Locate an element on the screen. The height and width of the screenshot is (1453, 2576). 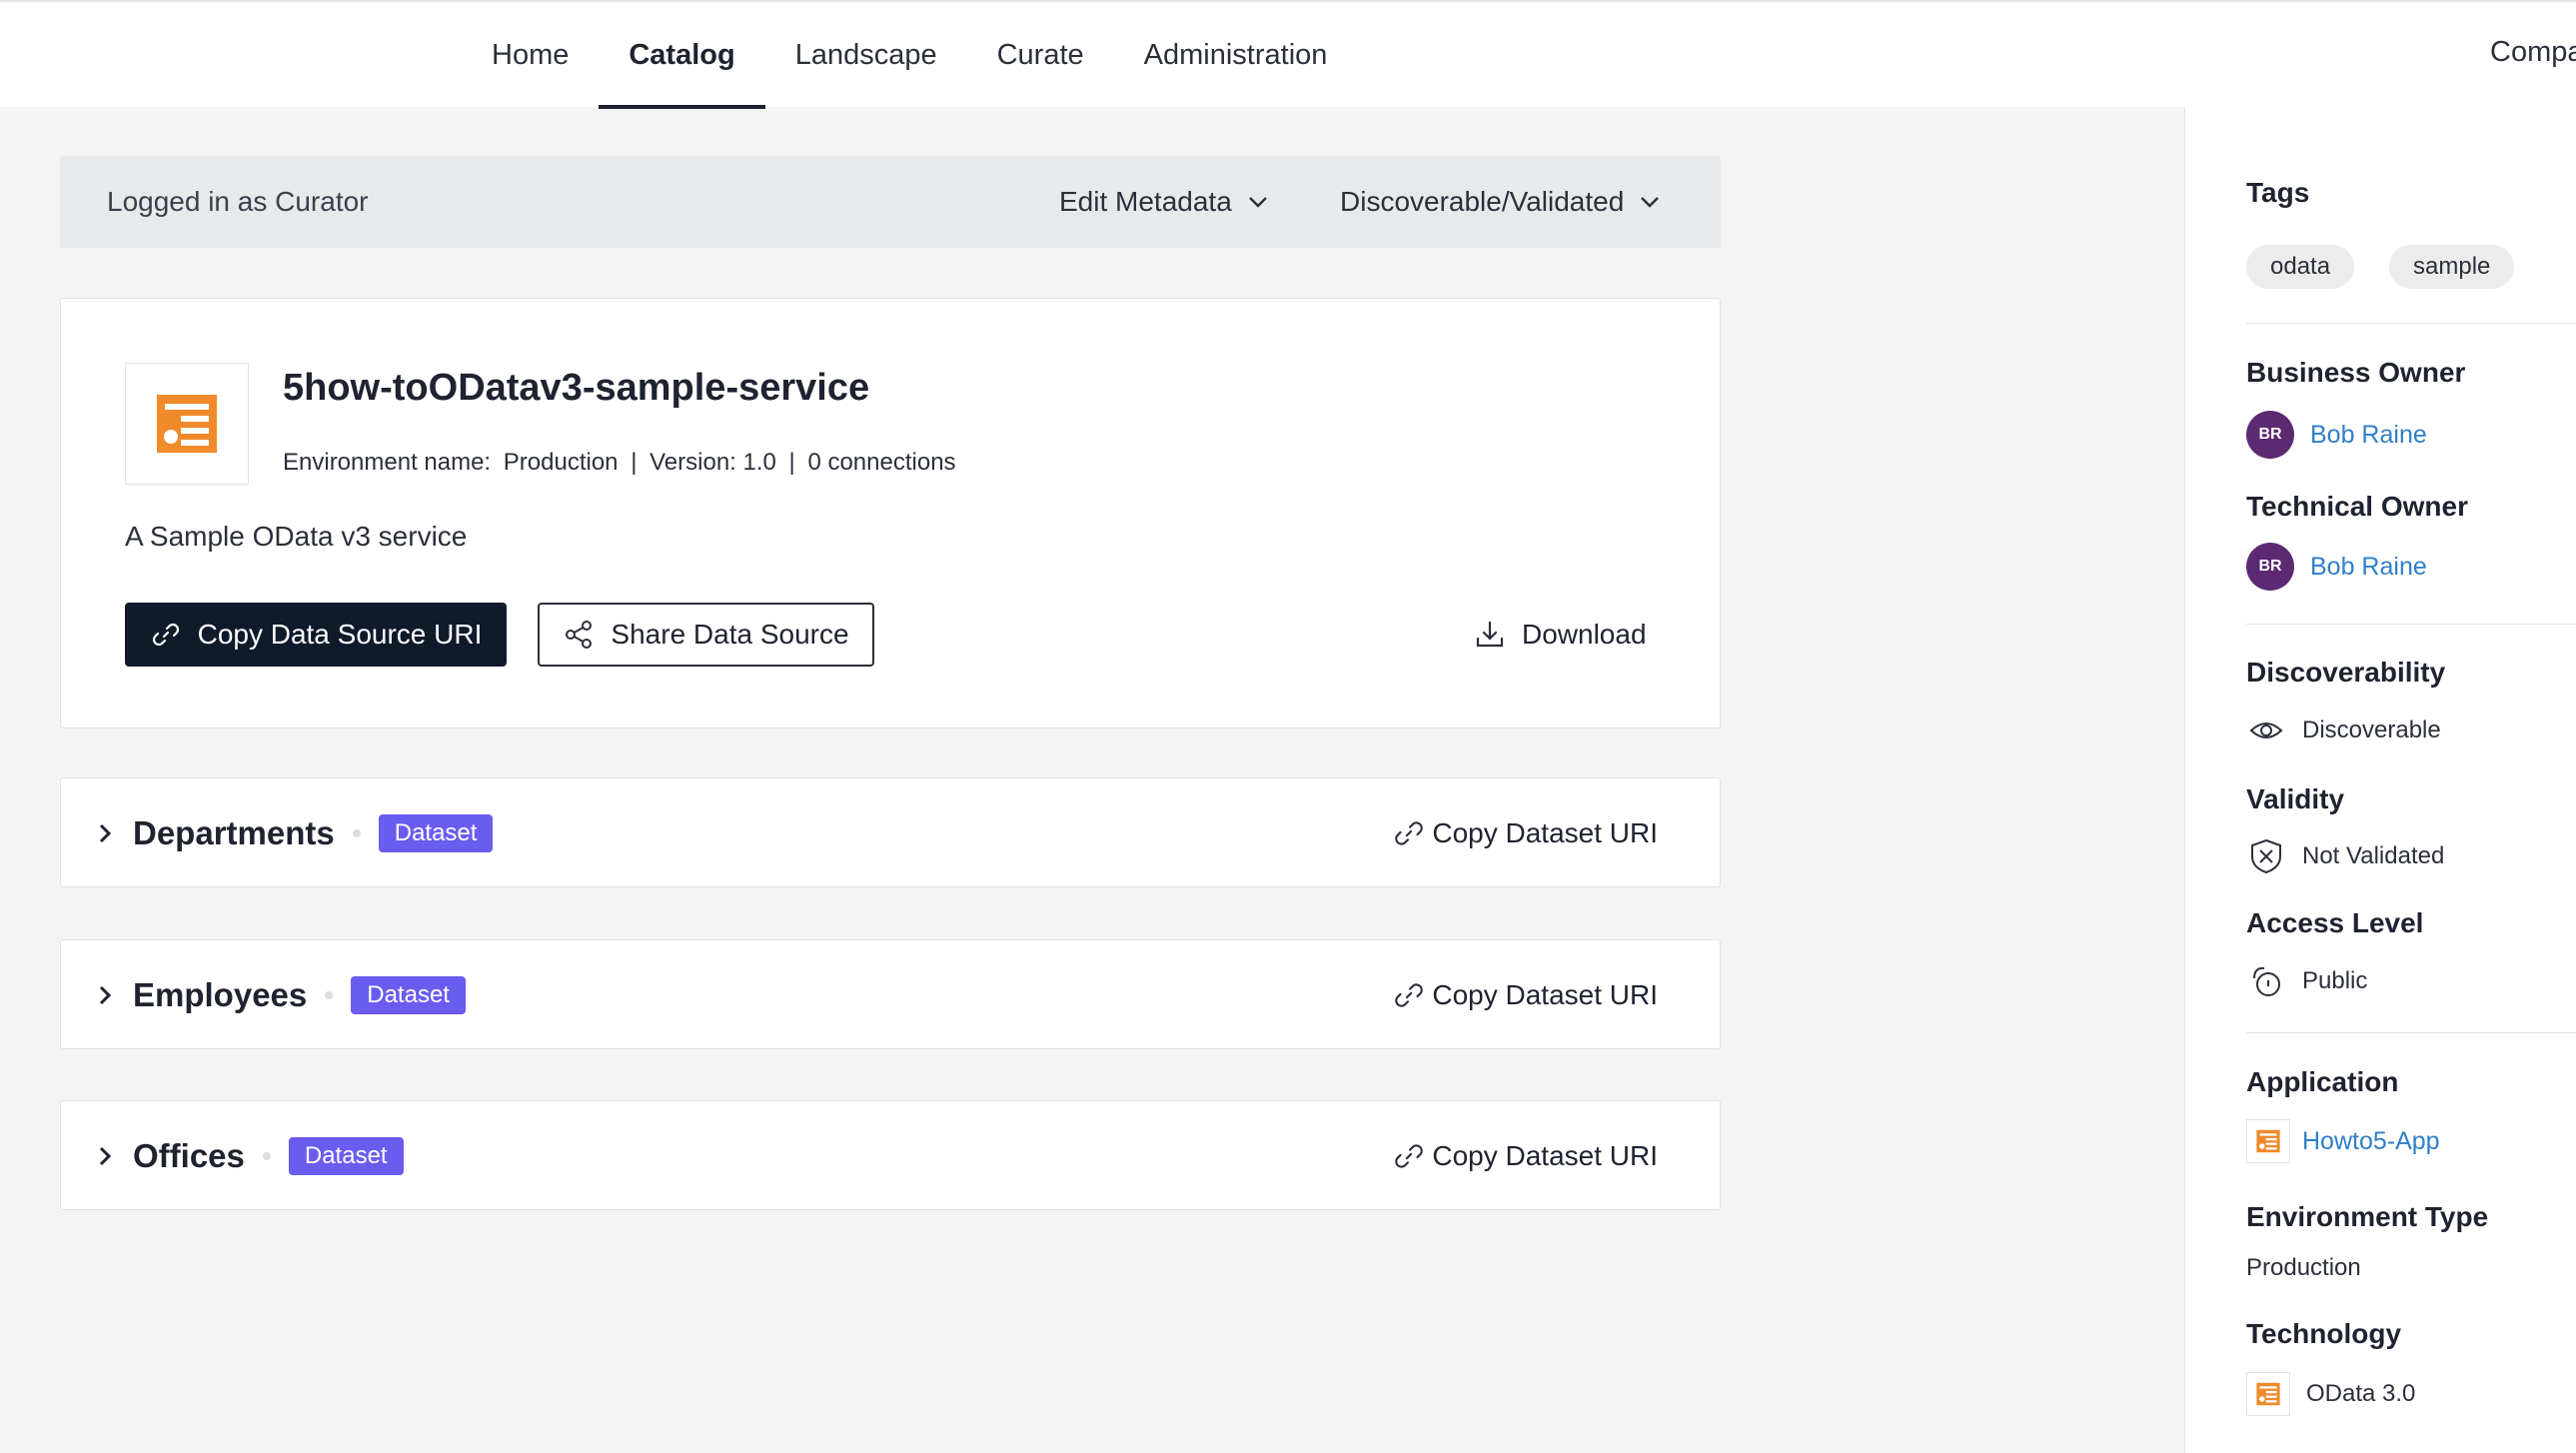
technical-owner: BR Bob Raine is located at coordinates (2336, 567).